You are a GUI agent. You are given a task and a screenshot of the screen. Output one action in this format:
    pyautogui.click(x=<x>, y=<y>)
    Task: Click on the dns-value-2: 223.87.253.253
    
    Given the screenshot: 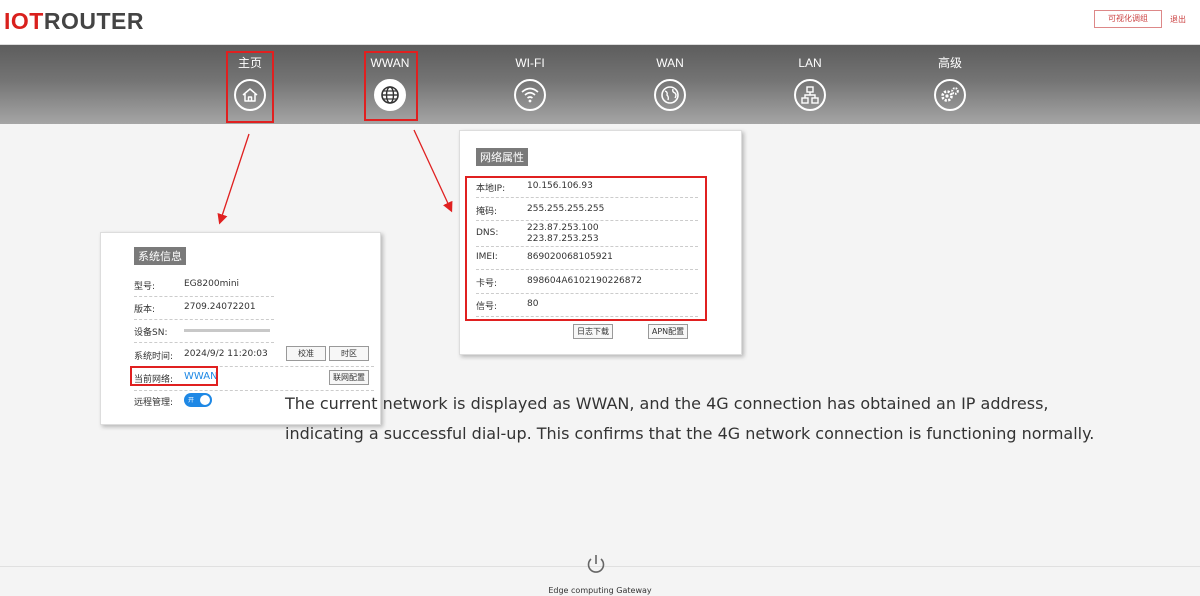 What is the action you would take?
    pyautogui.click(x=563, y=239)
    